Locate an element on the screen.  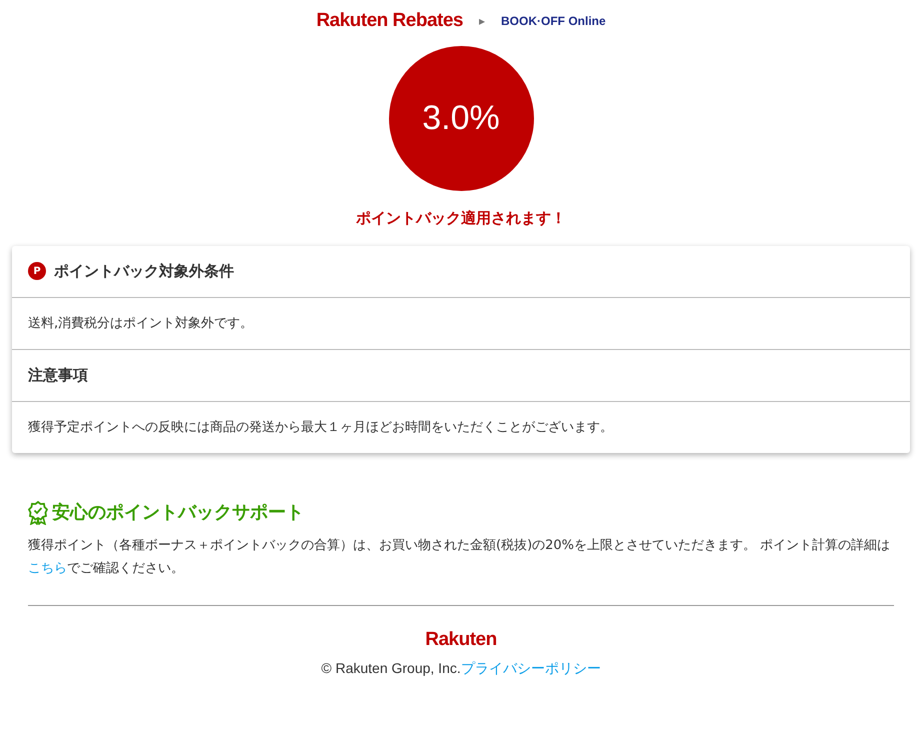
copyright-text: © Rakuten Group, Inc. is located at coordinates (391, 668).